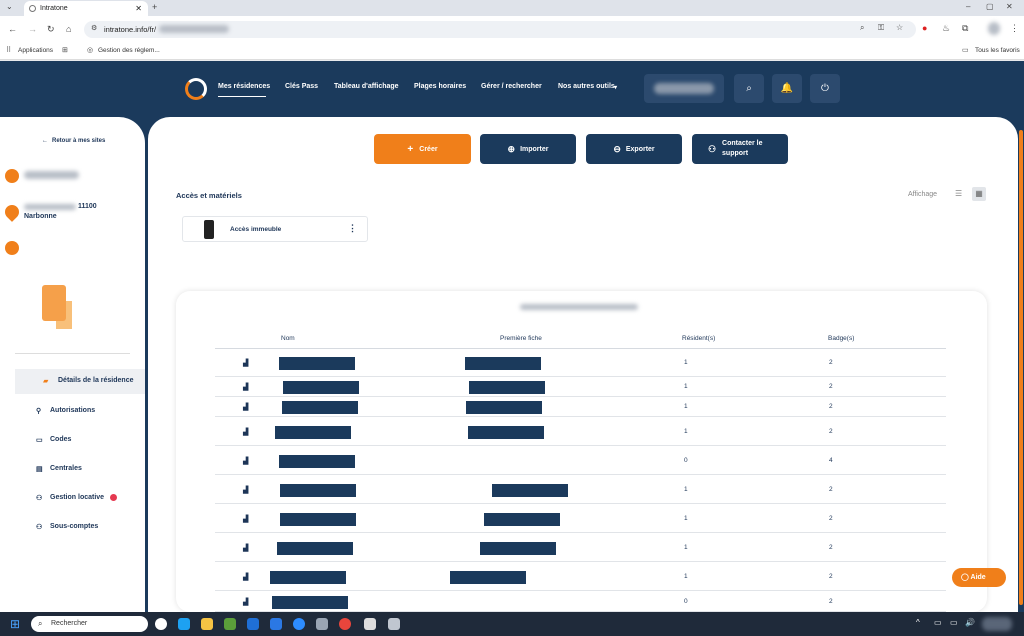  What do you see at coordinates (15, 624) in the screenshot?
I see `windows-start-icon: ⊞` at bounding box center [15, 624].